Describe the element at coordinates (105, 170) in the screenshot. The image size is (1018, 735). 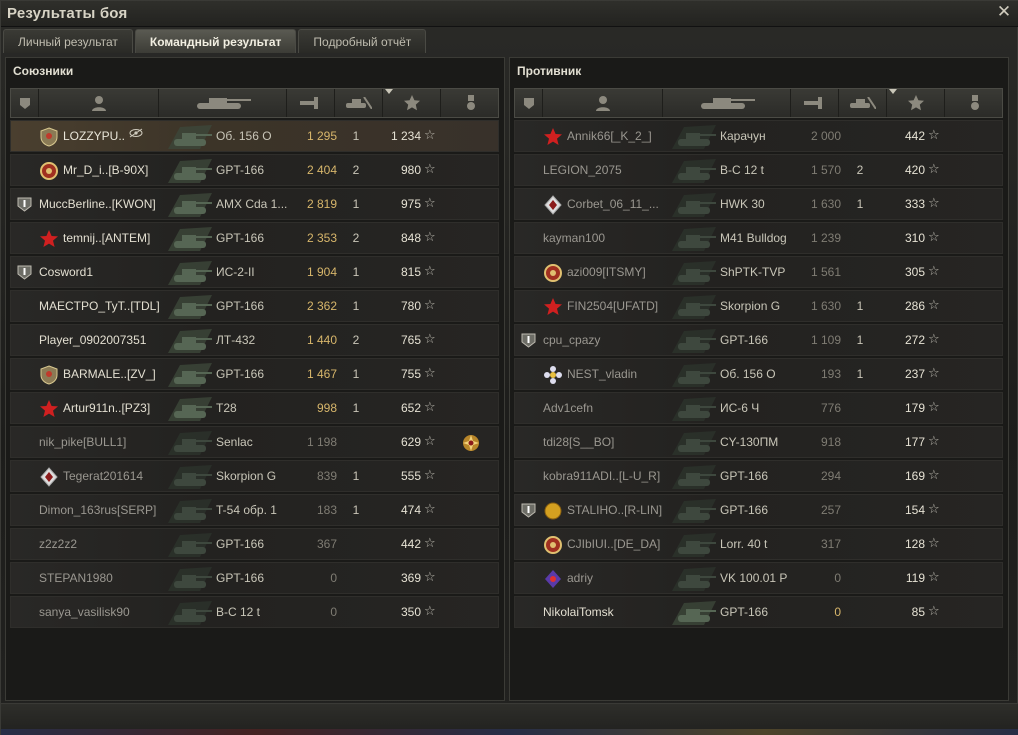
I see `player-name: Mr_D_i..[B-90X]` at that location.